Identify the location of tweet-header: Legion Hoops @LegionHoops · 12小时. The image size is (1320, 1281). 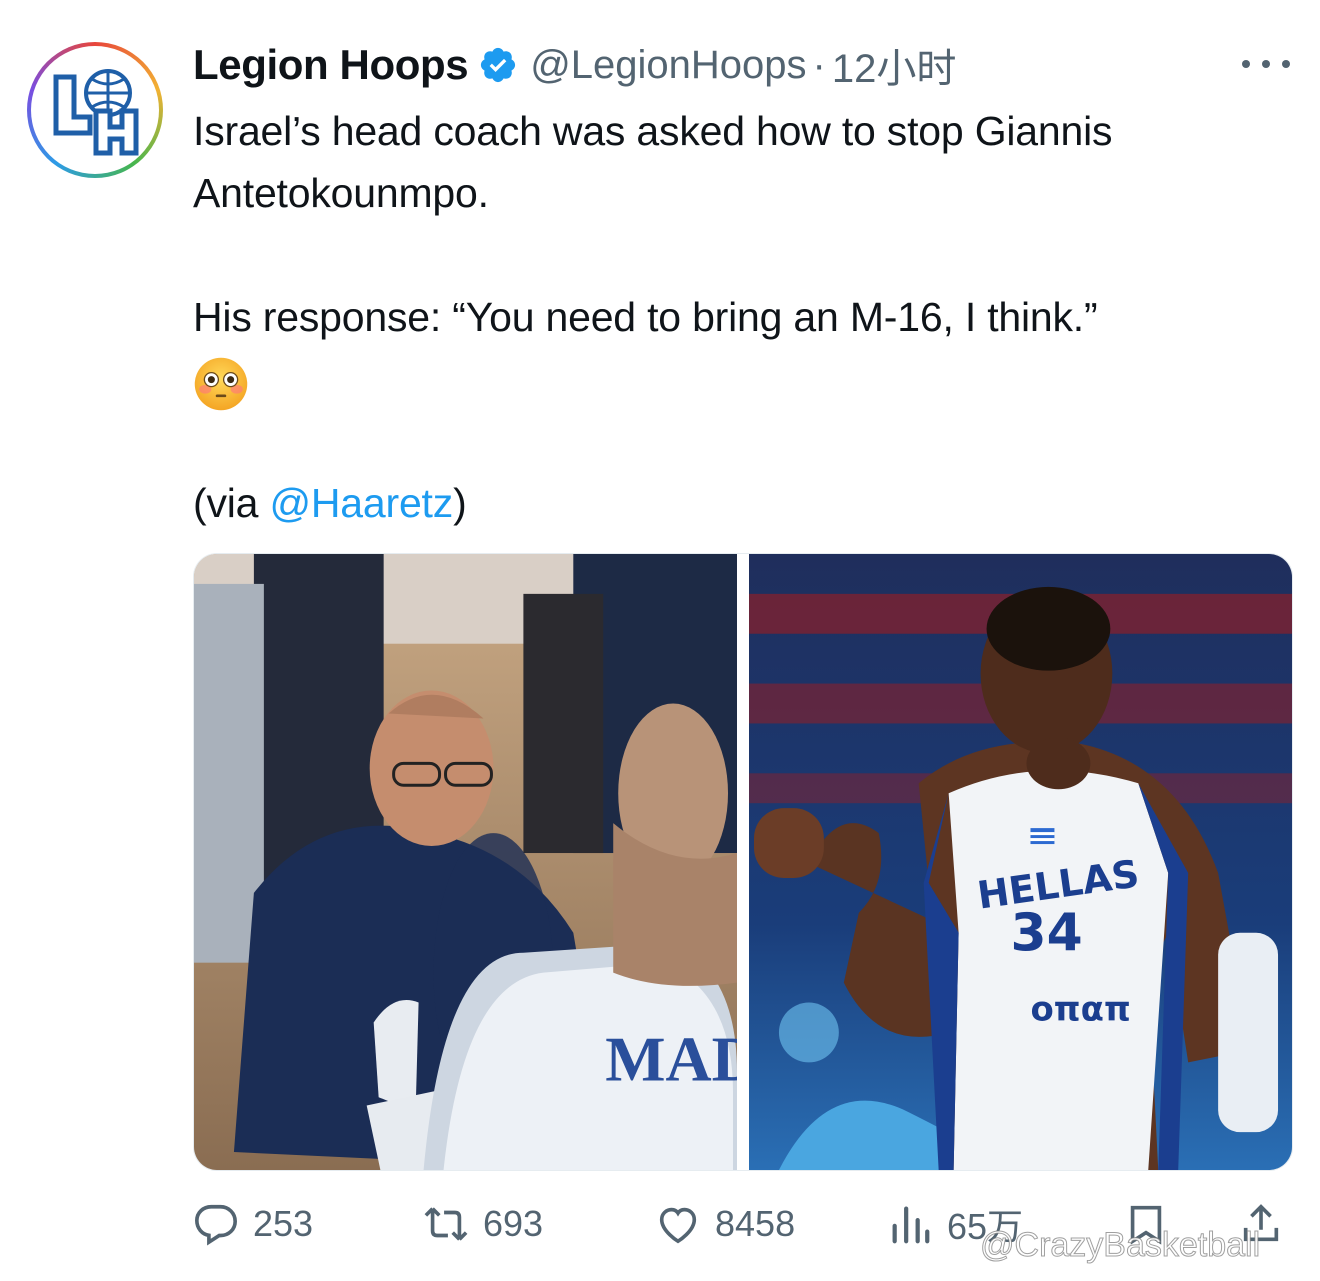
(574, 65).